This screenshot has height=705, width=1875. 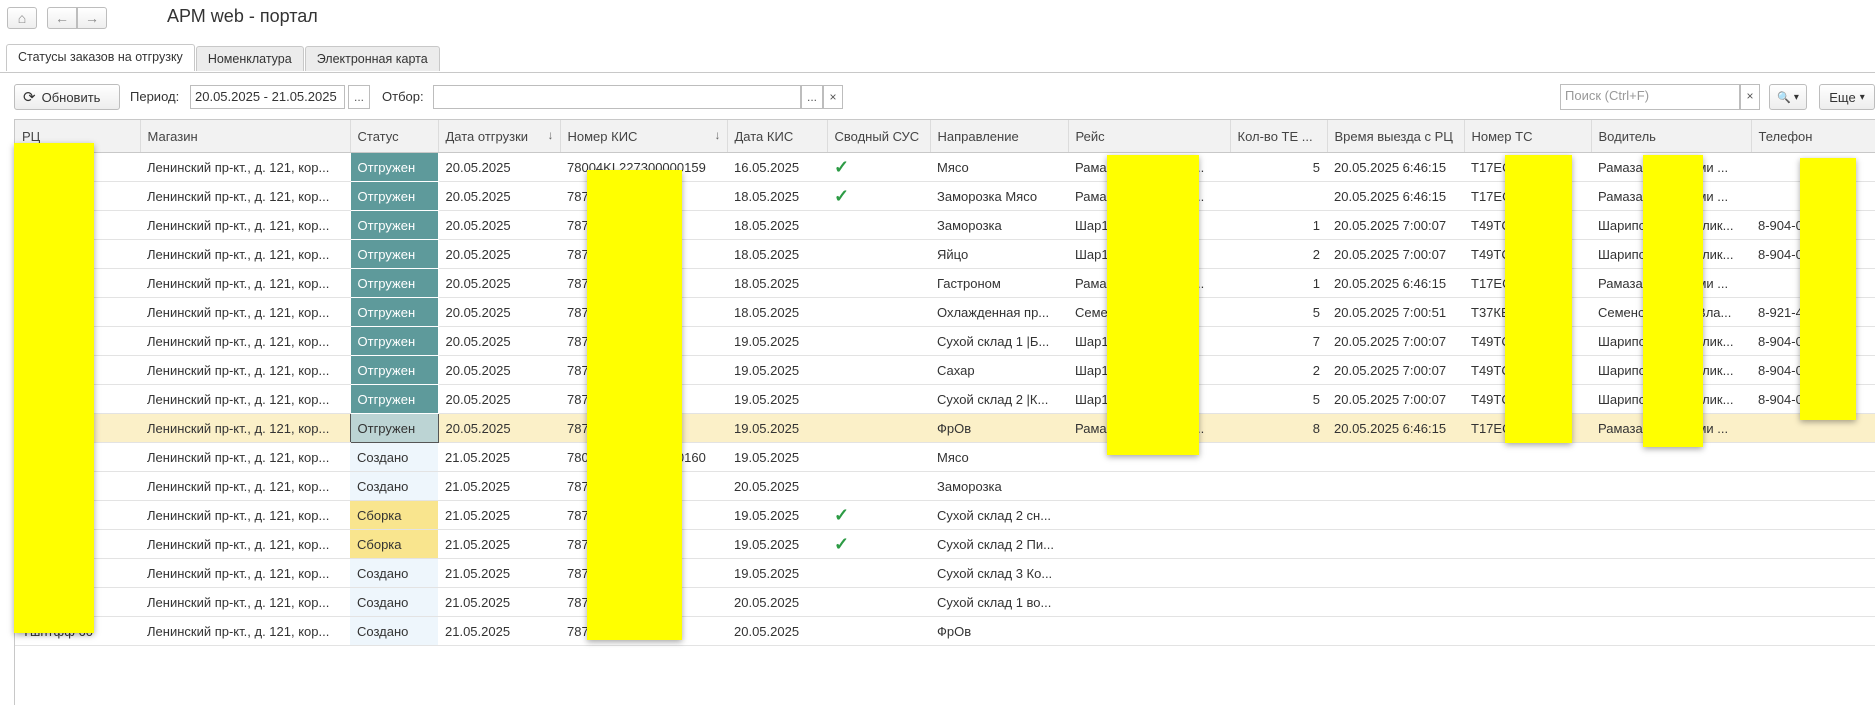 What do you see at coordinates (617, 97) in the screenshot?
I see `filter-field` at bounding box center [617, 97].